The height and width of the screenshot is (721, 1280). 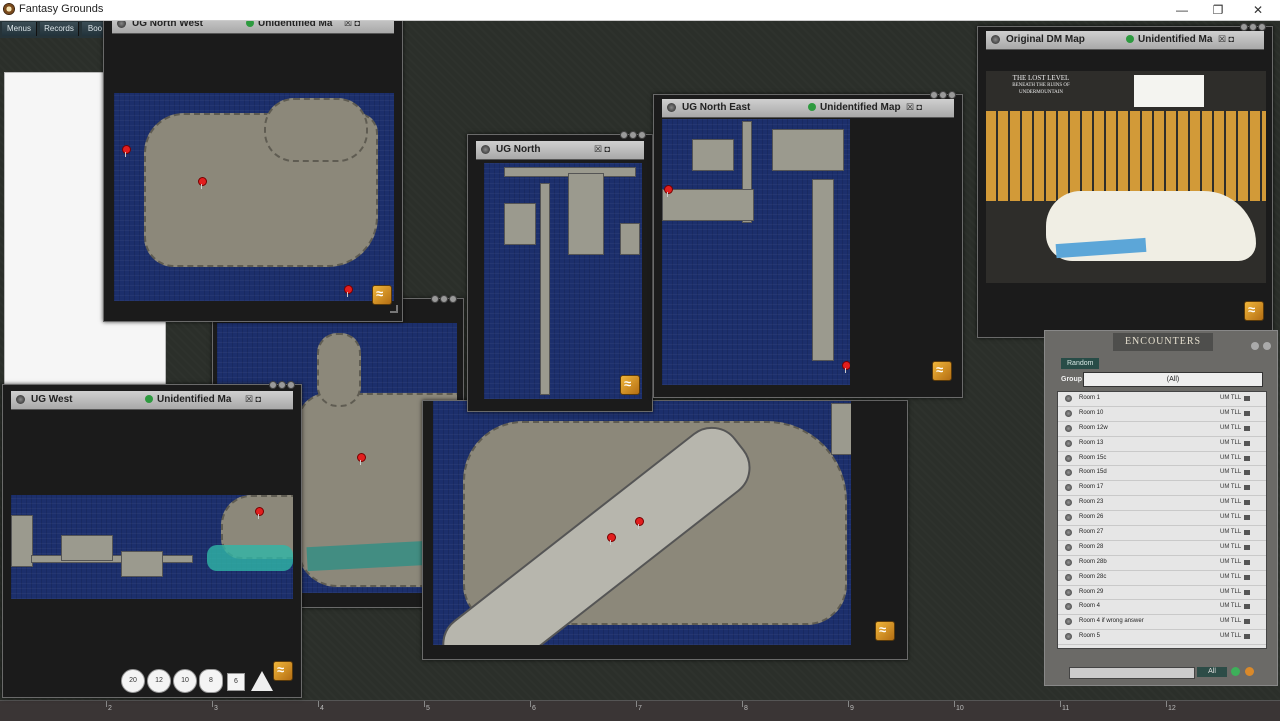 I want to click on window-header: Original DM Map Unidentified Ma ☒ ◘, so click(x=1125, y=40).